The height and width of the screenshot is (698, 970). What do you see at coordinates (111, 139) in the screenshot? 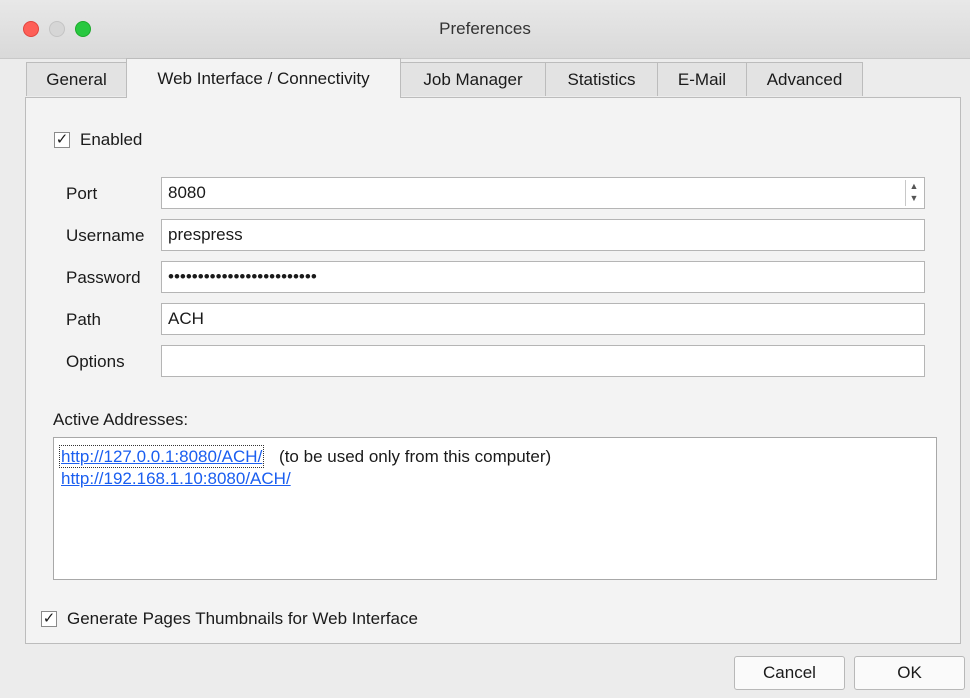
I see `enabled-label: Enabled` at bounding box center [111, 139].